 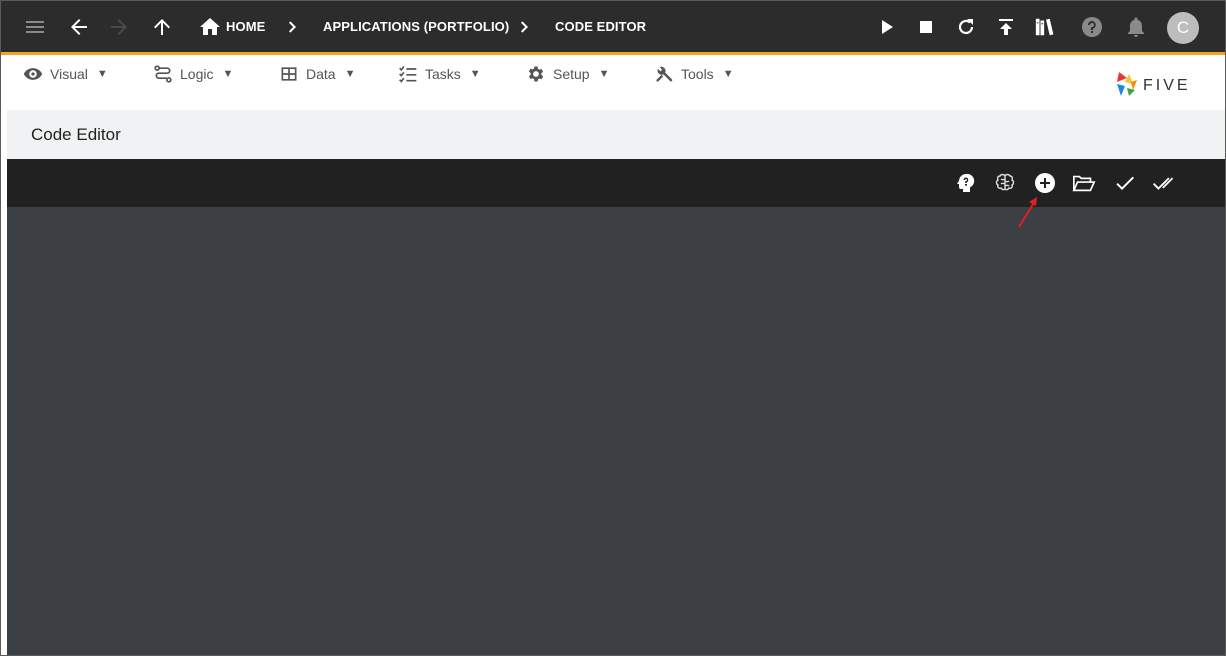 I want to click on back-arrow-icon, so click(x=79, y=27).